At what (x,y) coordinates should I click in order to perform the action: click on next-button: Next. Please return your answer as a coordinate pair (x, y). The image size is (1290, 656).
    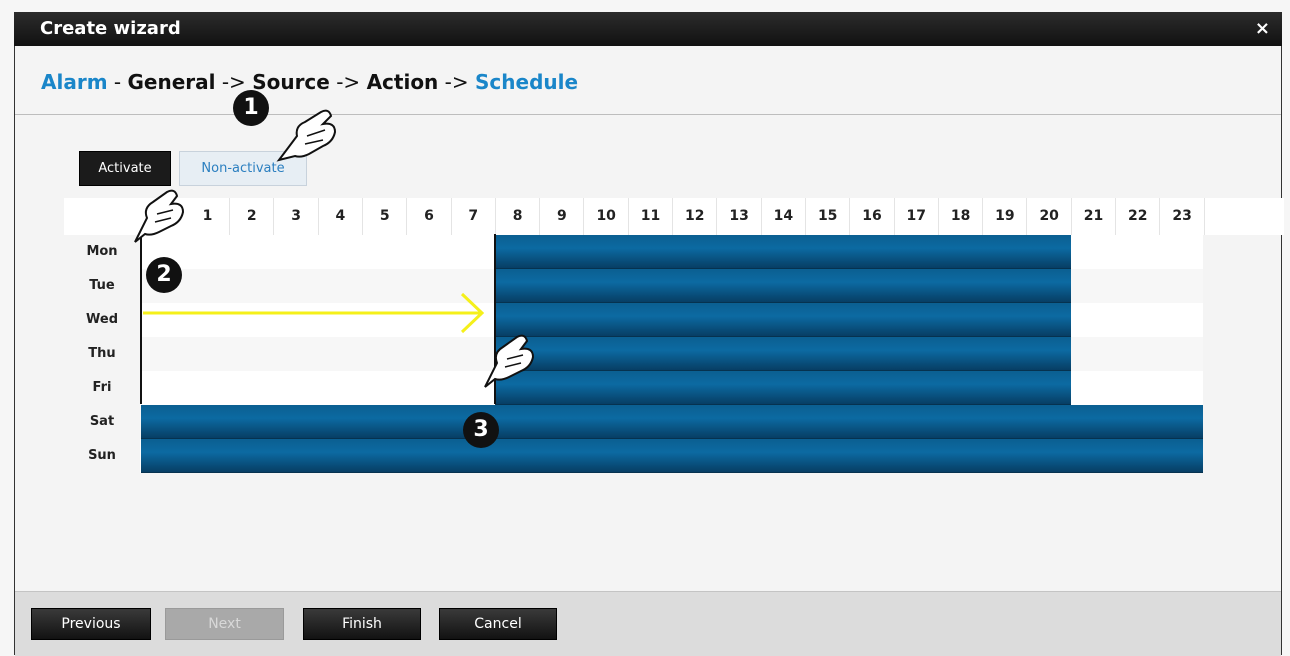
    Looking at the image, I should click on (224, 624).